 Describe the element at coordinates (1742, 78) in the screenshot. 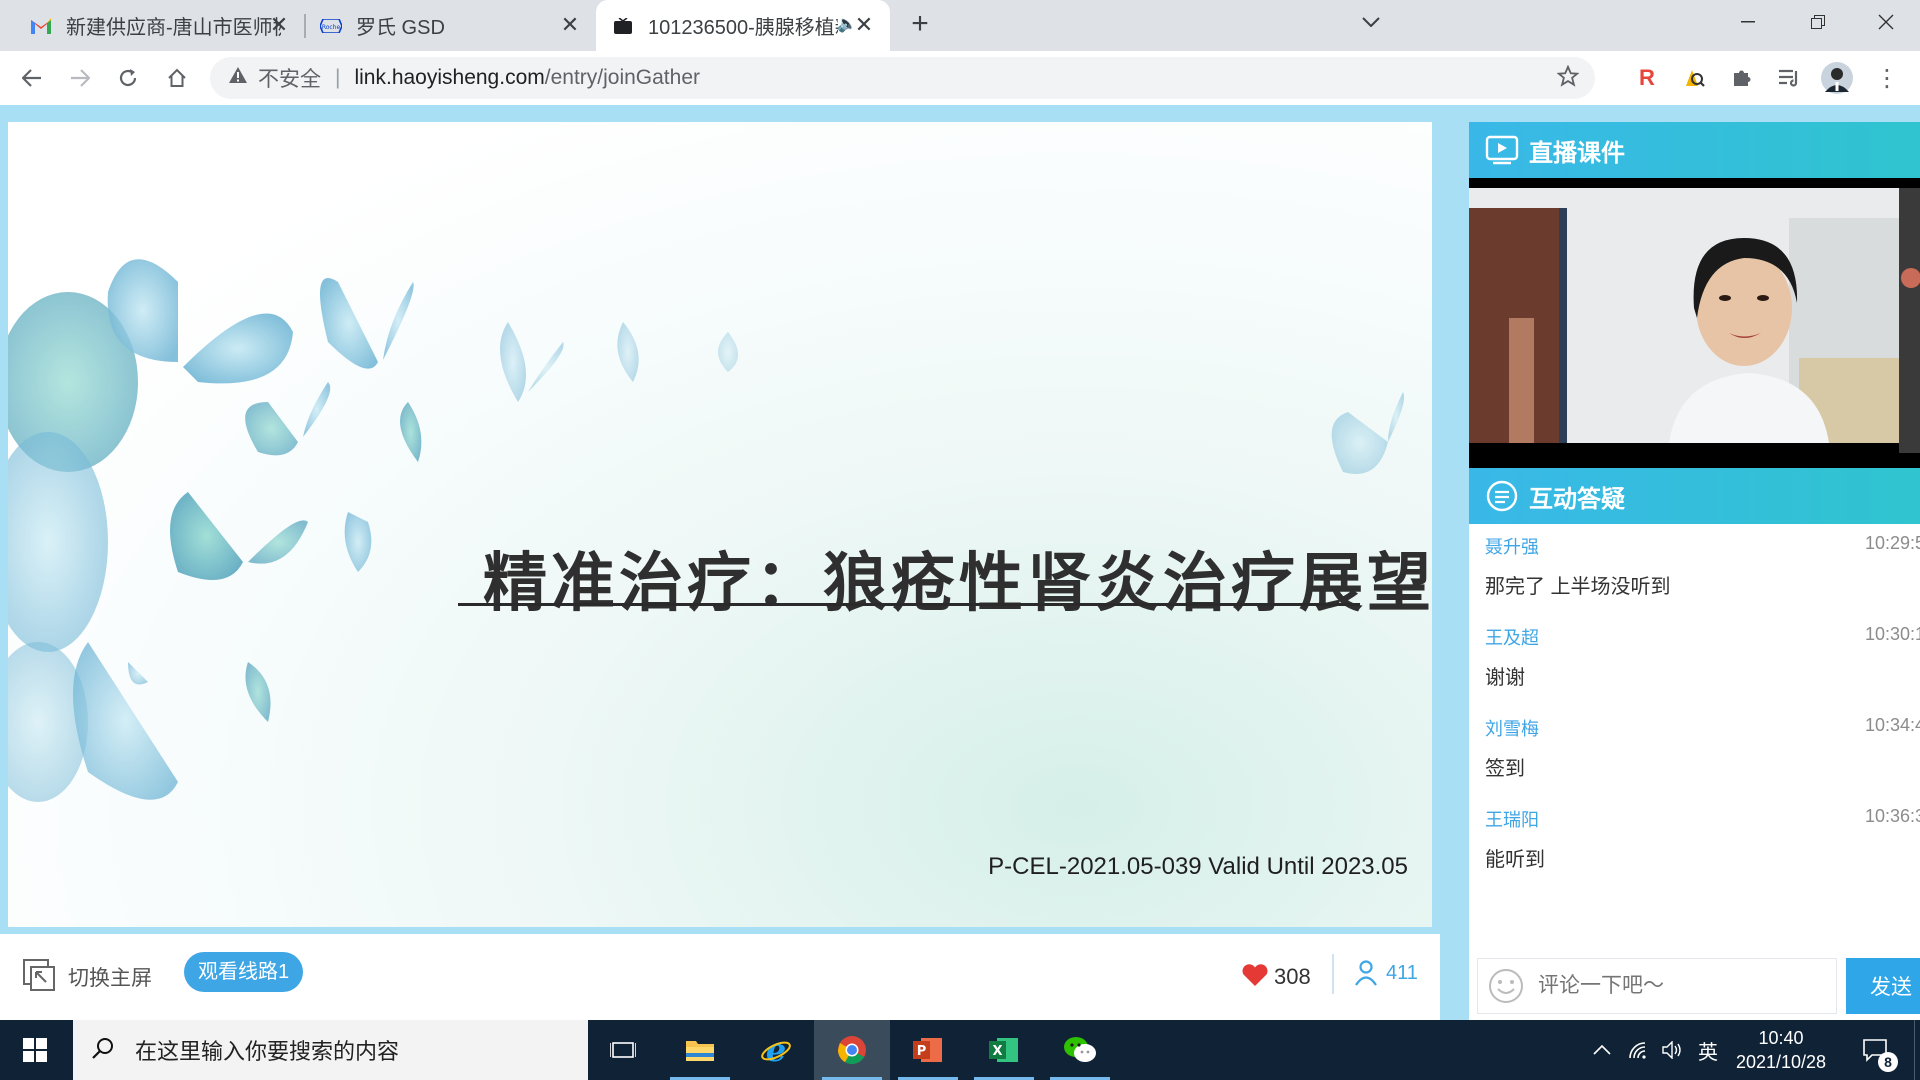

I see `extensions-puzzle-icon` at that location.